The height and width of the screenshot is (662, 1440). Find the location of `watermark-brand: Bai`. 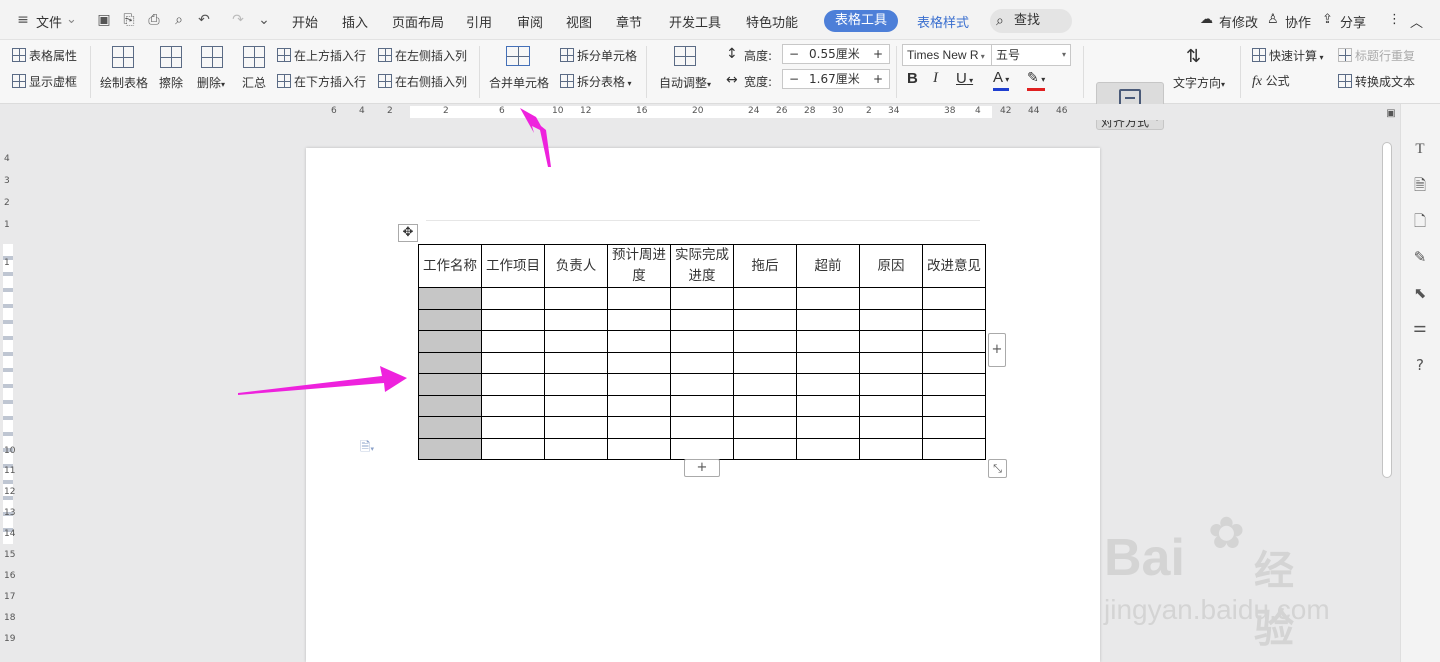

watermark-brand: Bai is located at coordinates (1144, 558).